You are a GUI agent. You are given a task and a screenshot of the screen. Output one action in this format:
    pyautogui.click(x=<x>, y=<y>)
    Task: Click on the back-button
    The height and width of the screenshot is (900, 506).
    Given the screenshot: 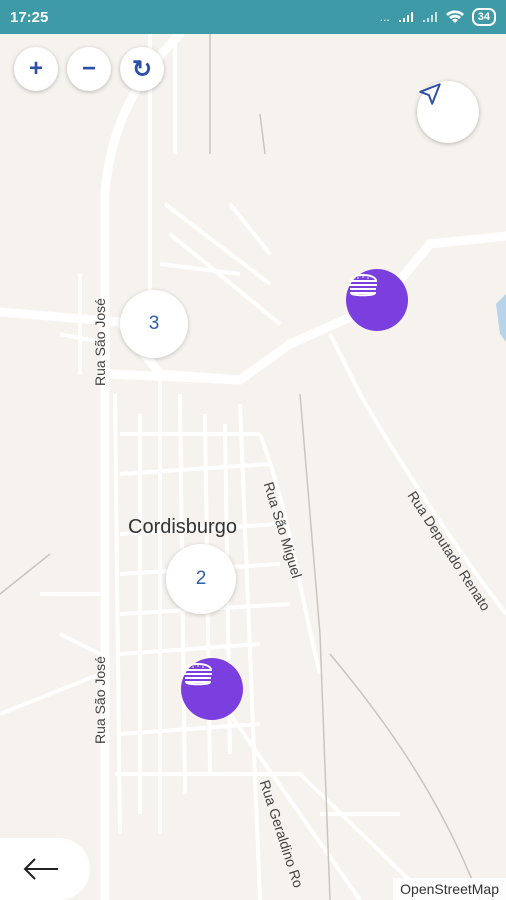 What is the action you would take?
    pyautogui.click(x=45, y=869)
    